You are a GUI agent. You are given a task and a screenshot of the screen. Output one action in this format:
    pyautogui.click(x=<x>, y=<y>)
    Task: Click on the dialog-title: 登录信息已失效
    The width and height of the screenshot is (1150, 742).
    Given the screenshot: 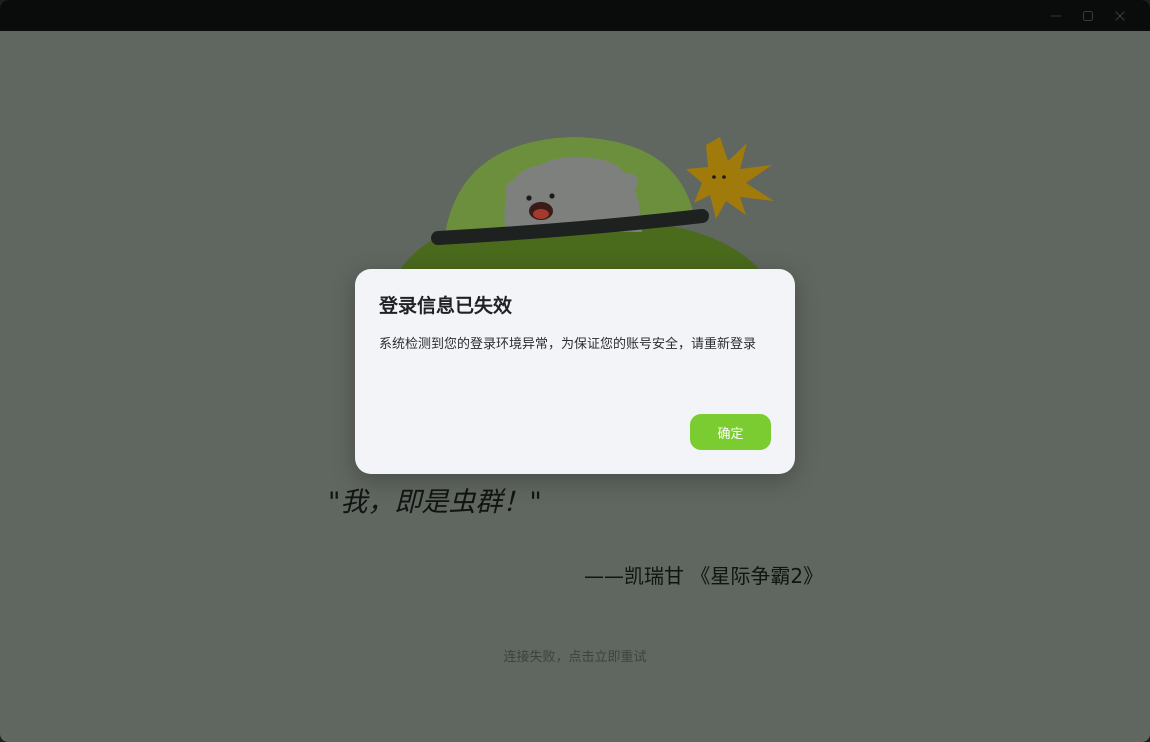 What is the action you would take?
    pyautogui.click(x=446, y=306)
    